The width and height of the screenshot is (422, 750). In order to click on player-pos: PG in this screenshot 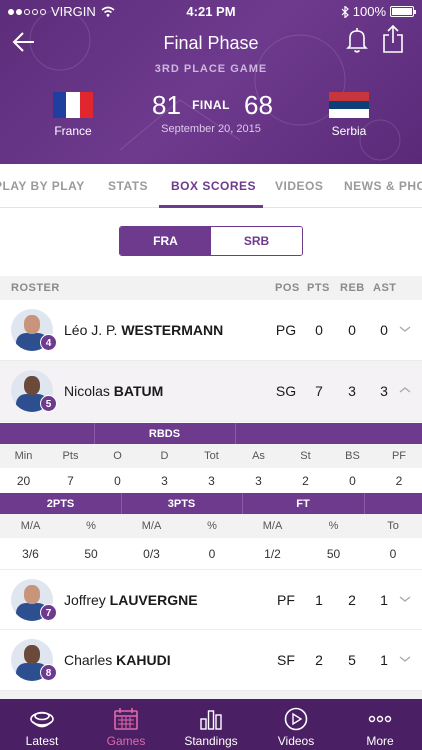, I will do `click(286, 330)`.